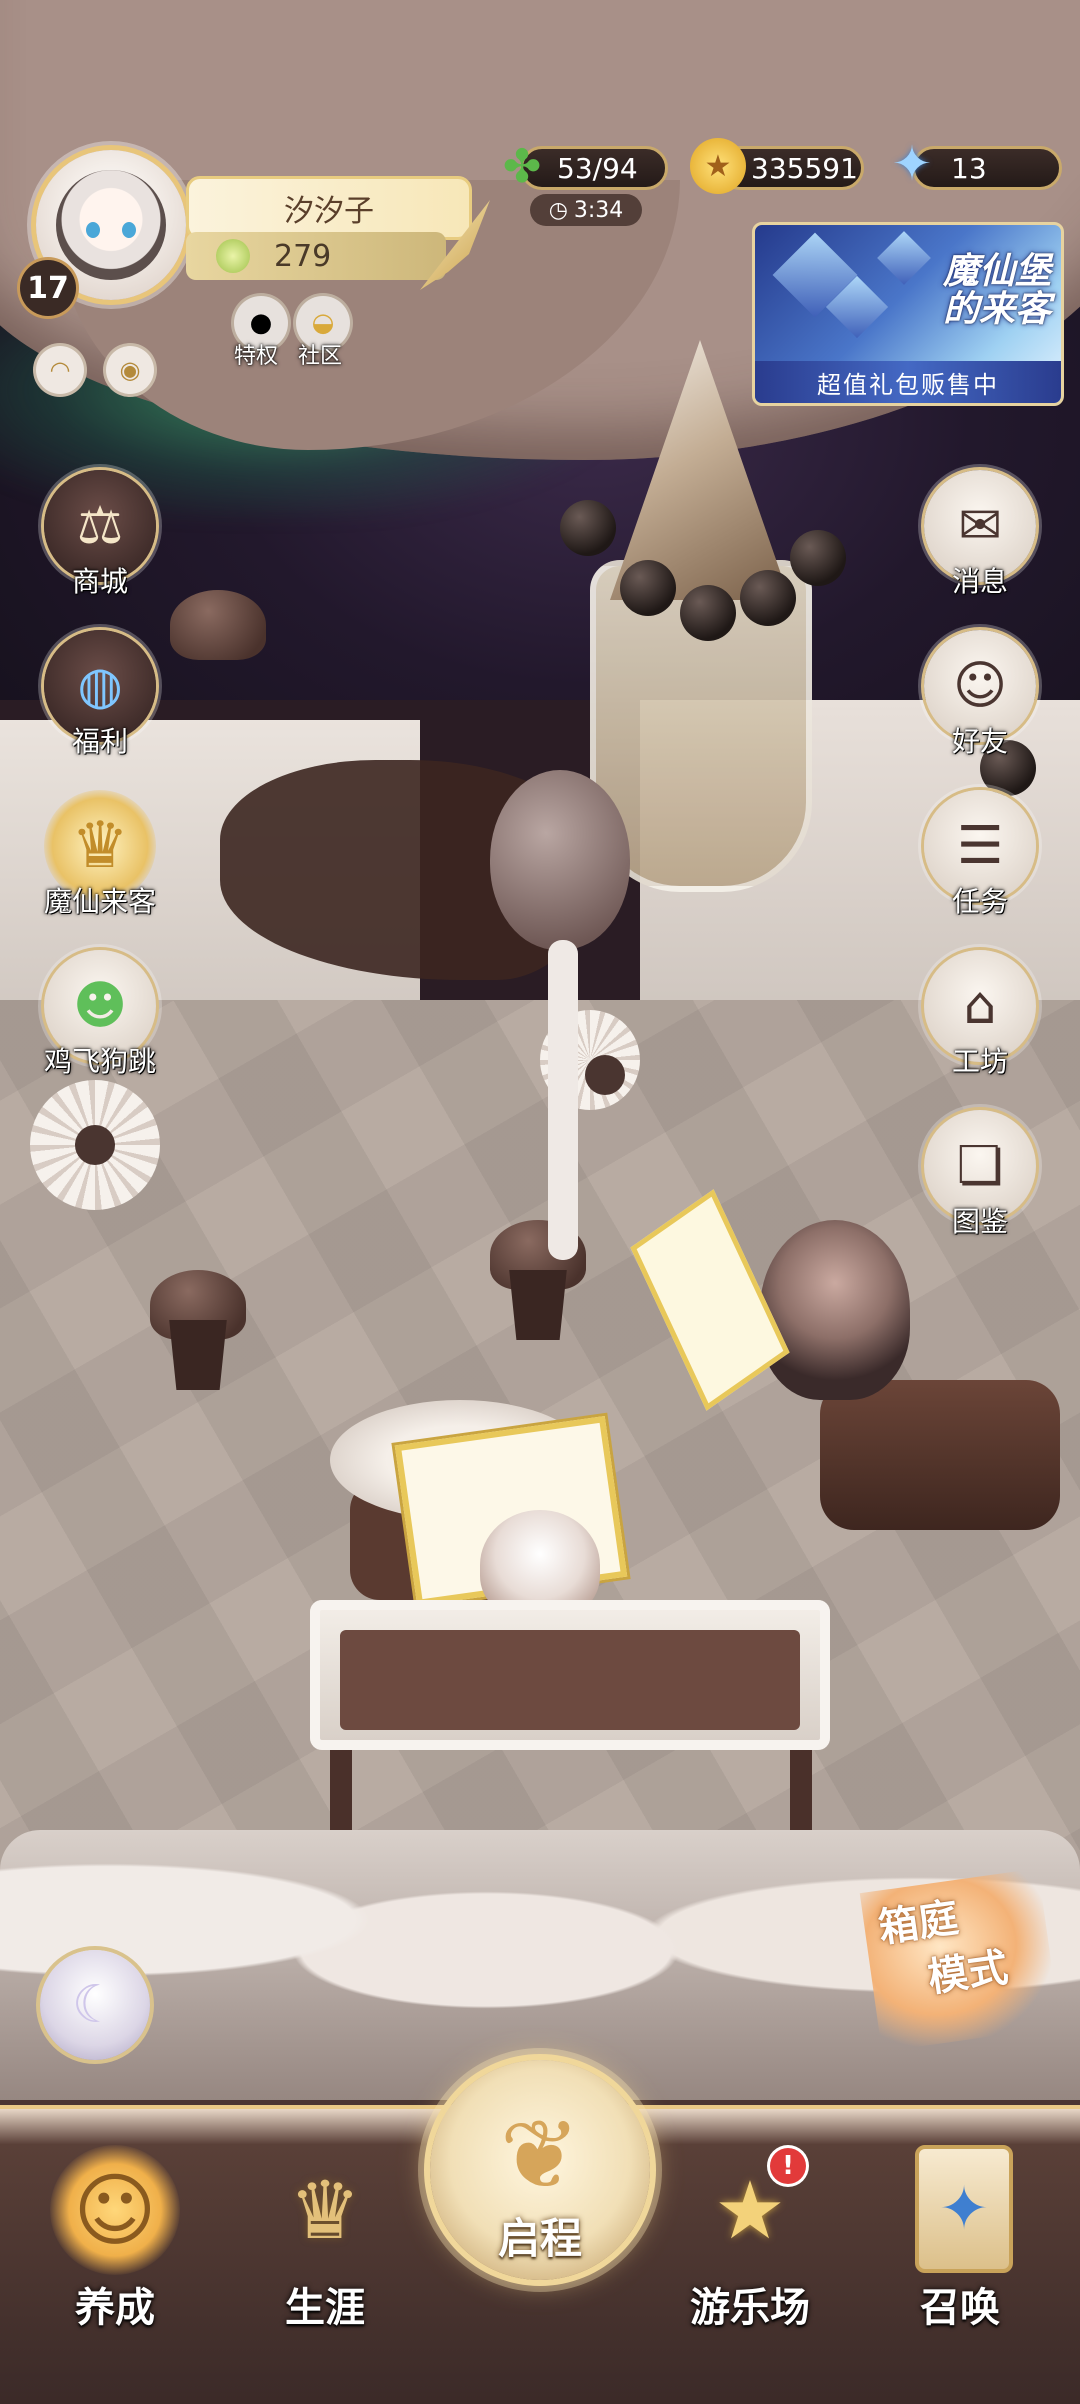  Describe the element at coordinates (100, 1025) in the screenshot. I see `chaos-event-button: ☻ 鸡飞狗跳` at that location.